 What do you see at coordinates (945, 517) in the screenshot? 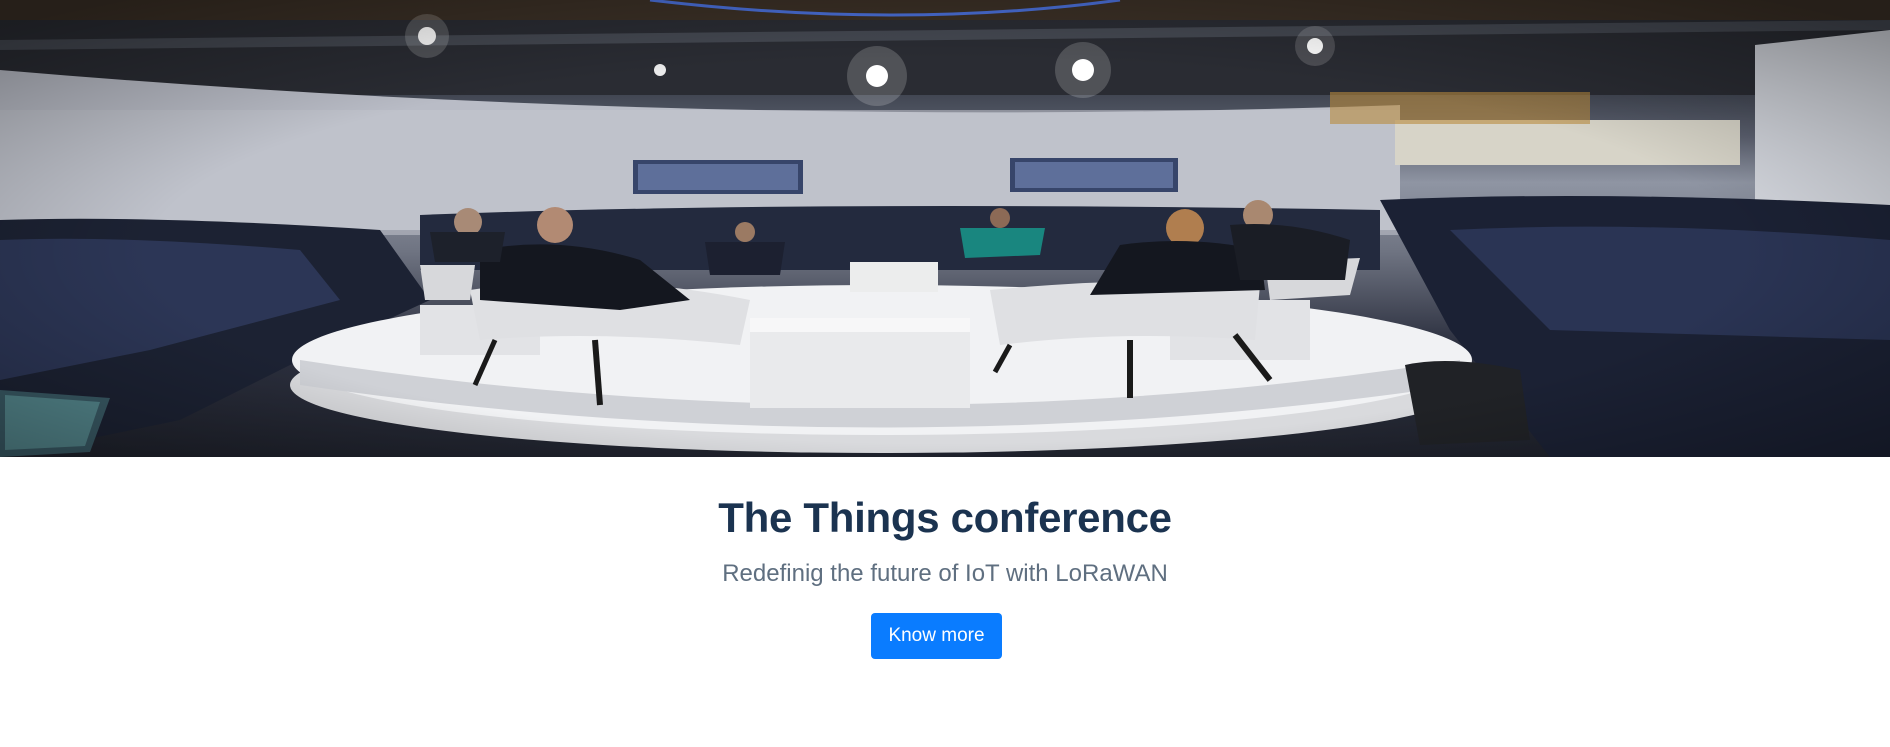
I see `page-title: The Things conference` at bounding box center [945, 517].